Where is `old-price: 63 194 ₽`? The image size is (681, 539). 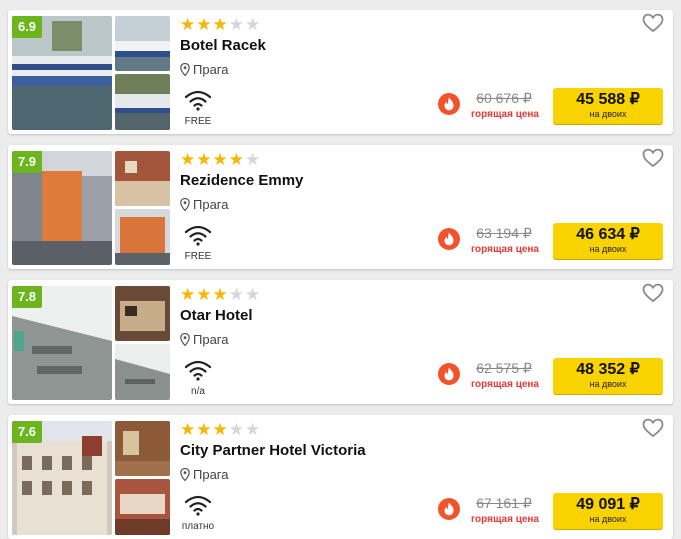 old-price: 63 194 ₽ is located at coordinates (504, 233).